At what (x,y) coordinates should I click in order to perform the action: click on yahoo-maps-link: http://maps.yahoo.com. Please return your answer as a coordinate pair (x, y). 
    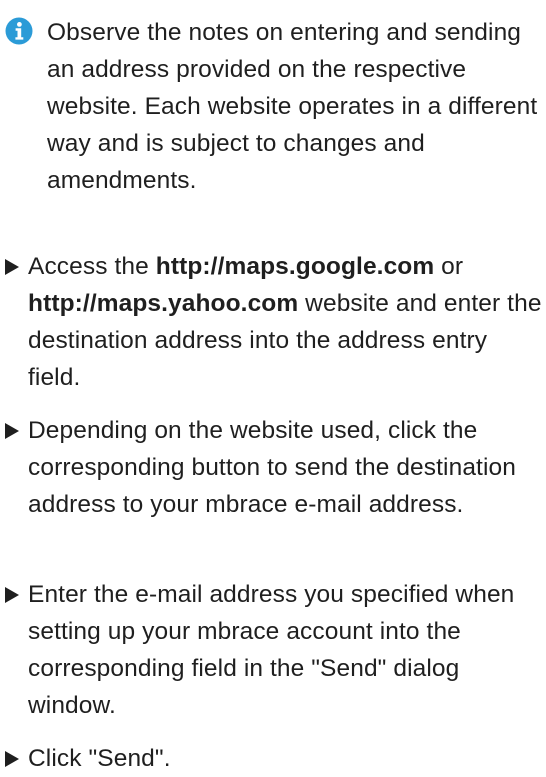
    Looking at the image, I should click on (163, 303).